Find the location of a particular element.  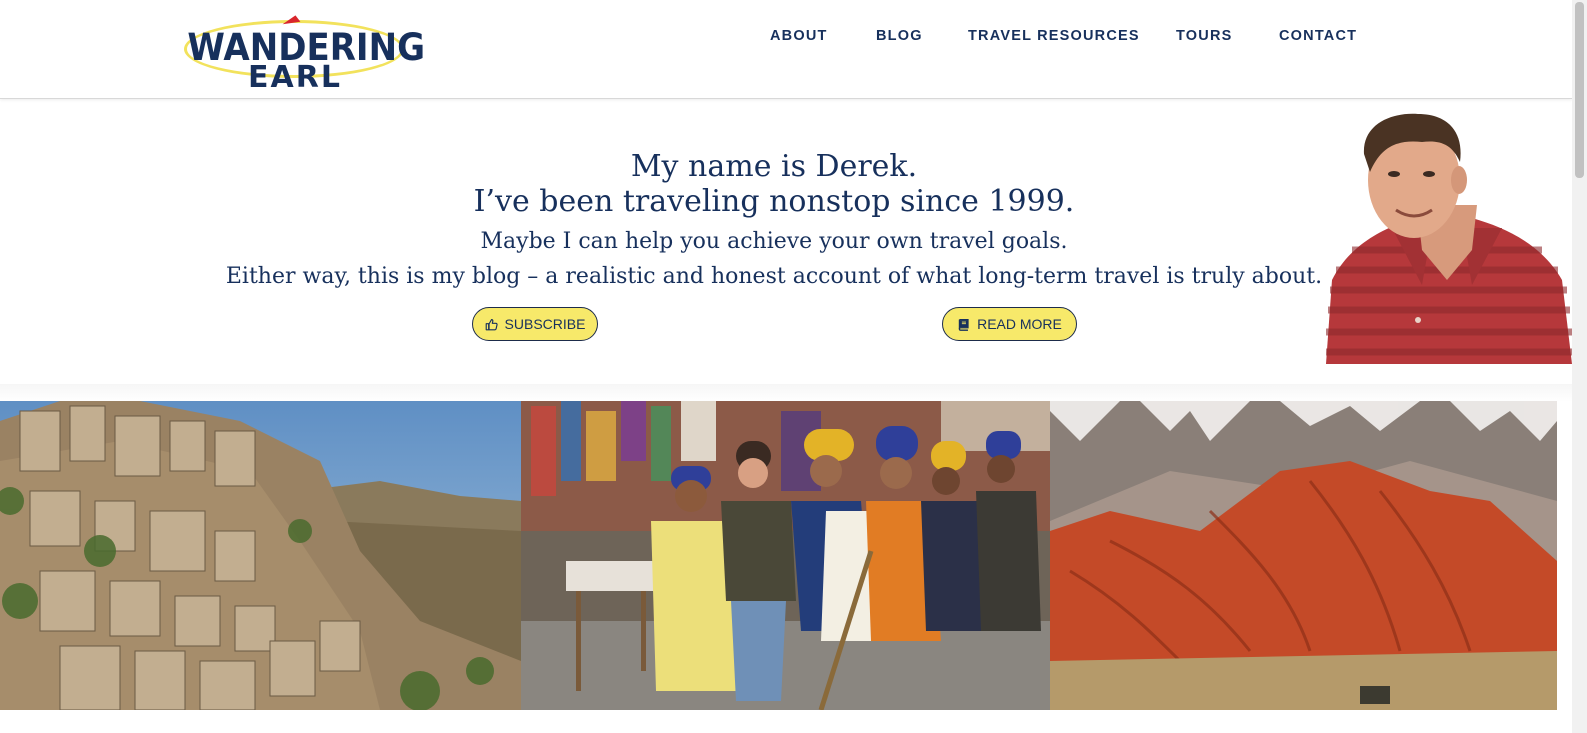

read-more-label: READ MORE is located at coordinates (1019, 324).